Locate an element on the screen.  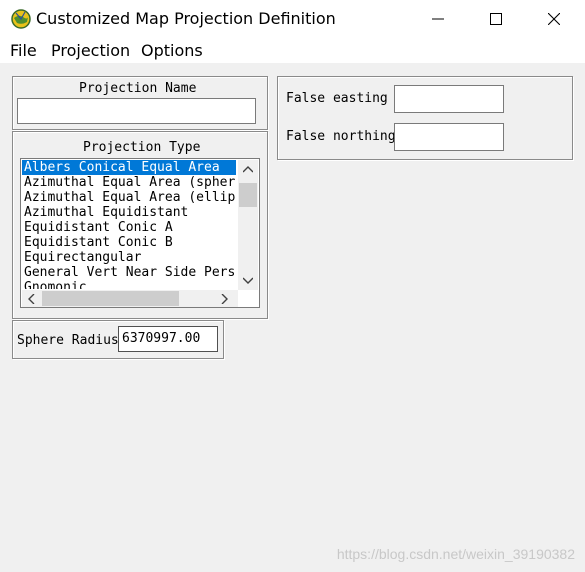
projection-list-item: Albers Conical Equal Area is located at coordinates (129, 167).